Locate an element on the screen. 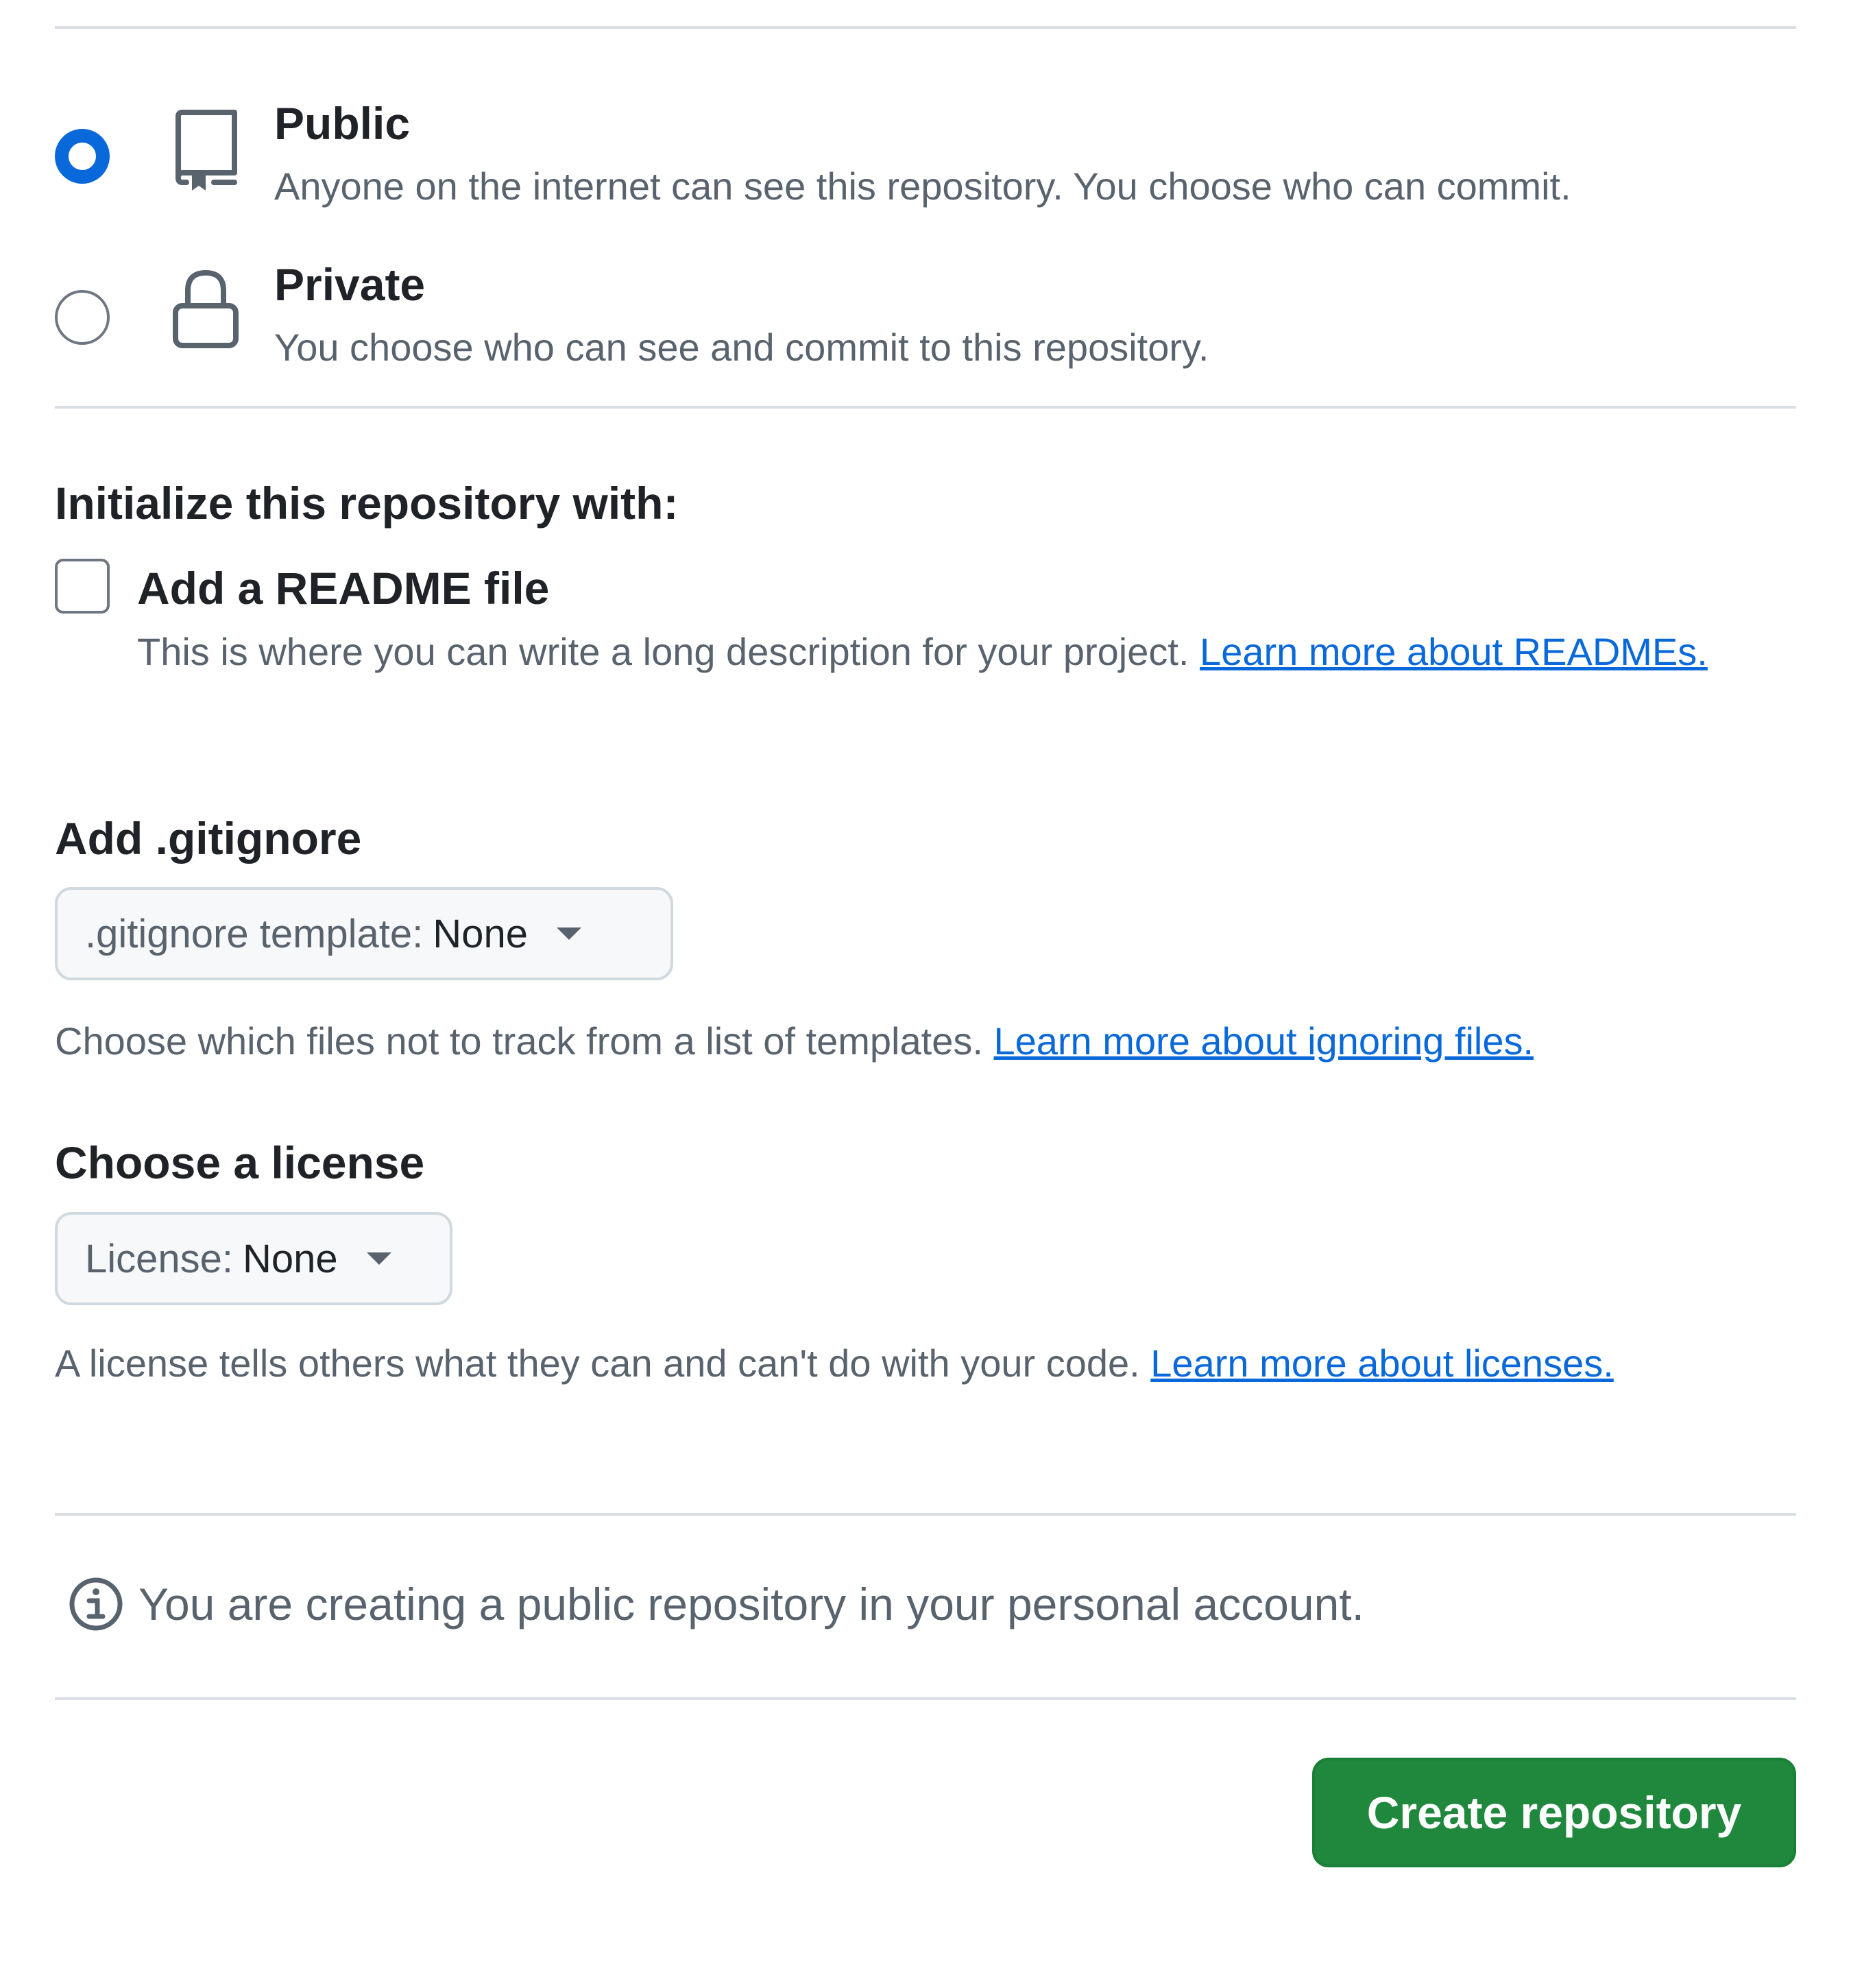  private-radio is located at coordinates (83, 317).